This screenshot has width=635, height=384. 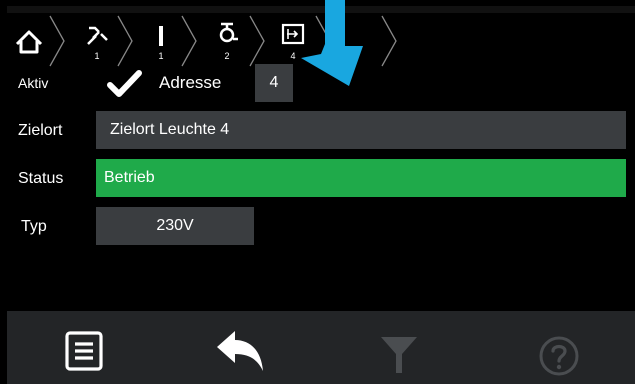 I want to click on help-icon, so click(x=559, y=356).